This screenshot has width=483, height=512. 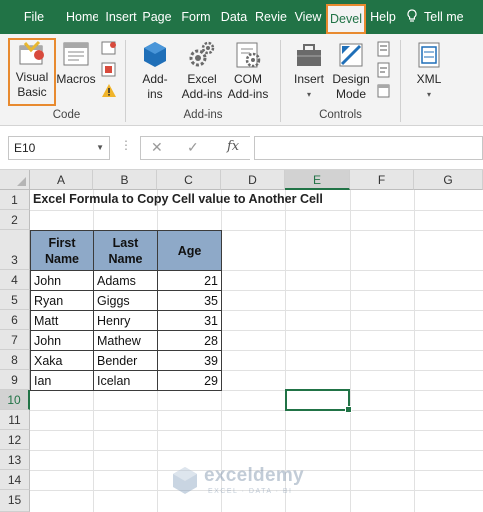 I want to click on tab-view: View, so click(x=308, y=17).